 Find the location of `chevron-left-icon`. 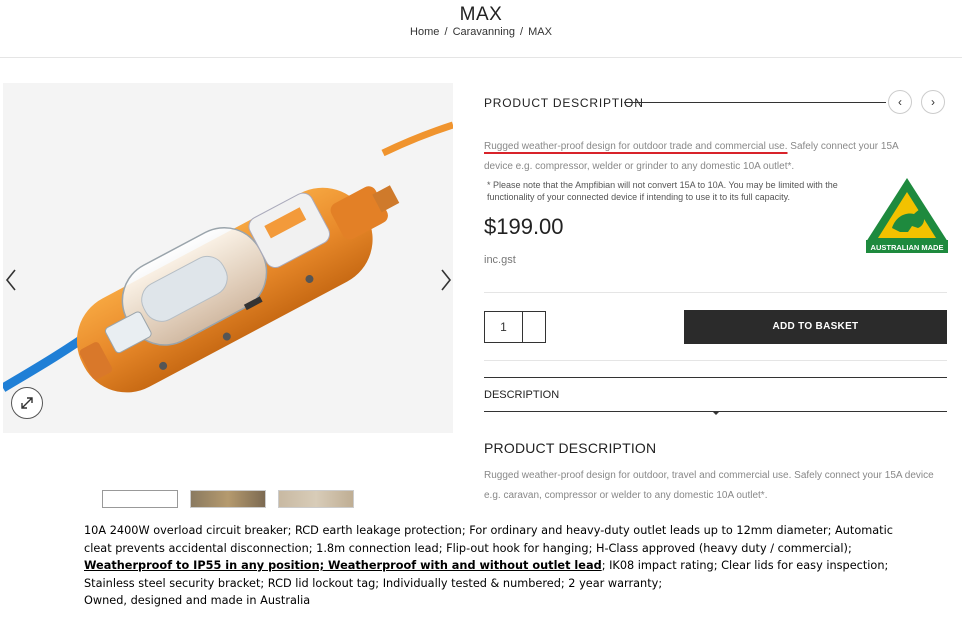

chevron-left-icon is located at coordinates (10, 280).